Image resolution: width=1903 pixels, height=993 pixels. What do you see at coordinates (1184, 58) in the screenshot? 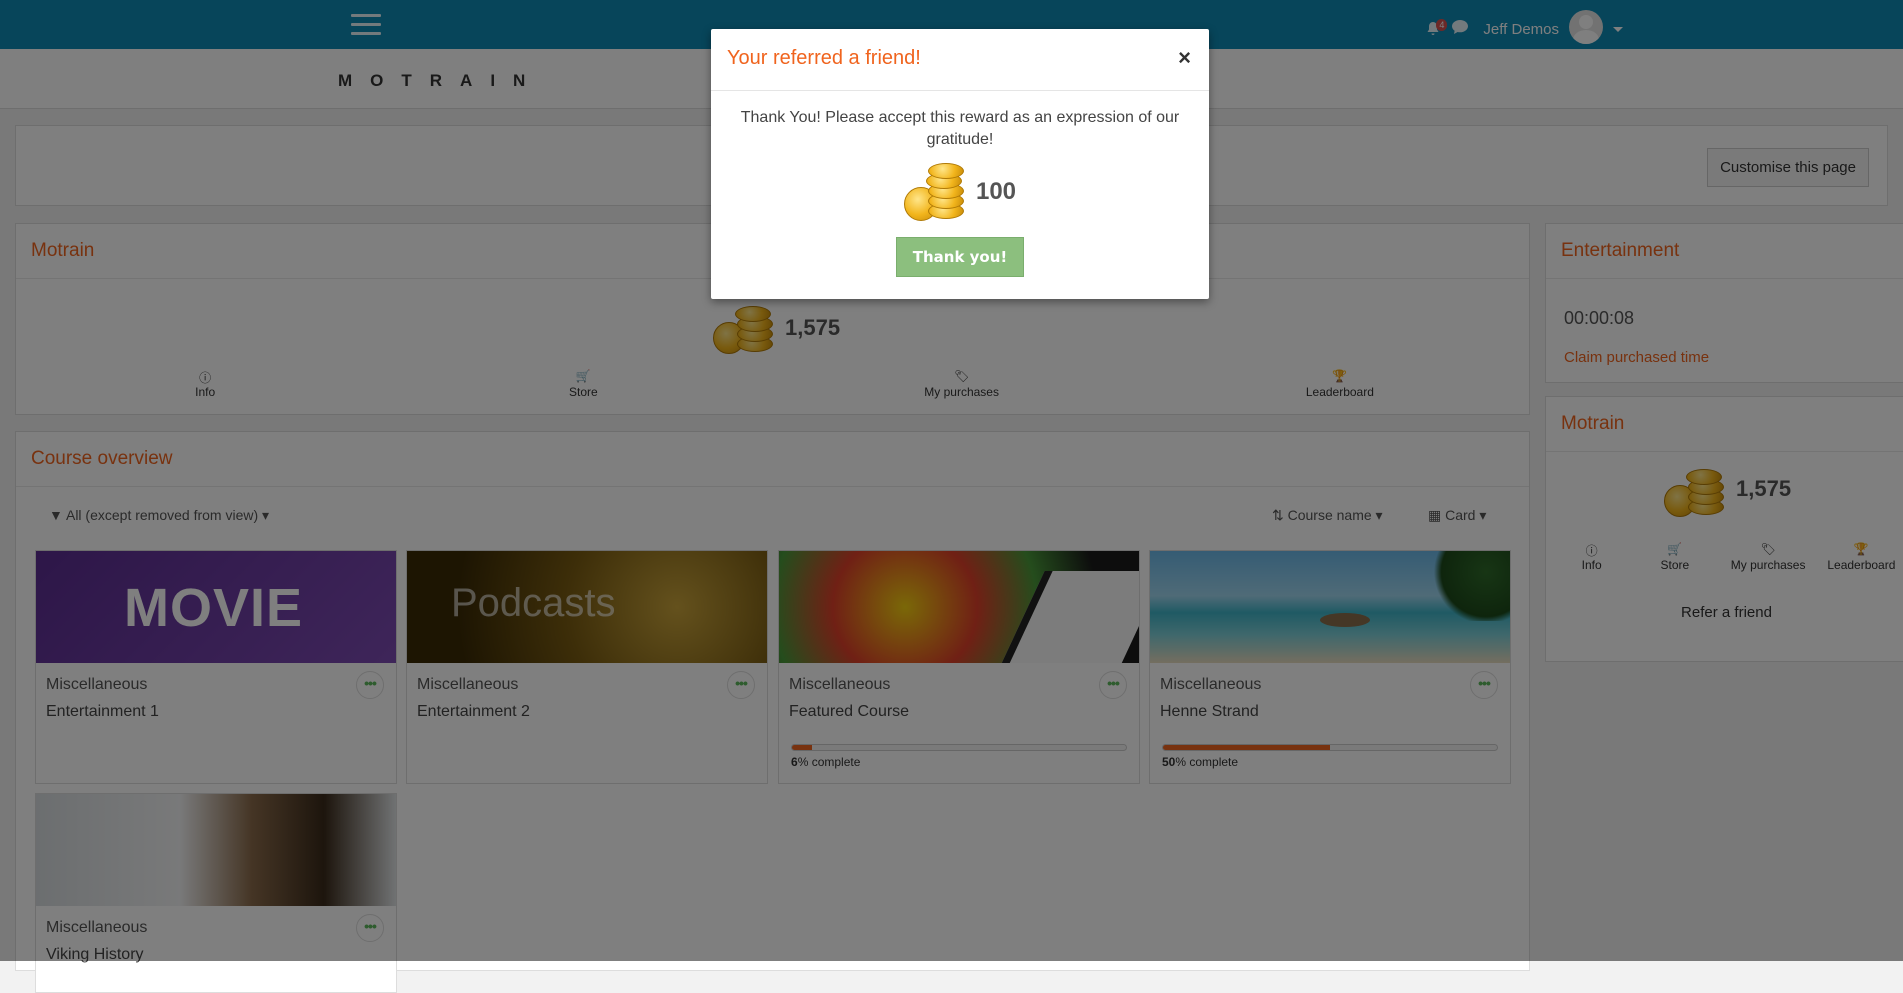
I see `close-icon: ×` at bounding box center [1184, 58].